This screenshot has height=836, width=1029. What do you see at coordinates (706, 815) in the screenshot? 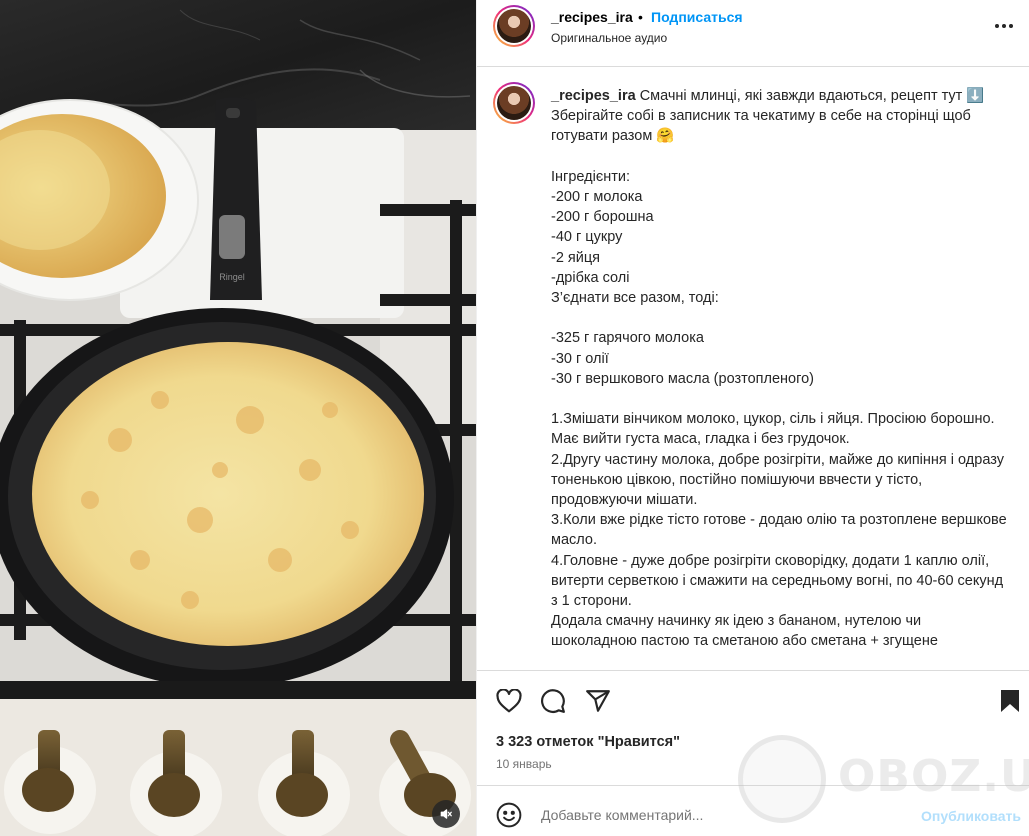
I see `comment-input` at bounding box center [706, 815].